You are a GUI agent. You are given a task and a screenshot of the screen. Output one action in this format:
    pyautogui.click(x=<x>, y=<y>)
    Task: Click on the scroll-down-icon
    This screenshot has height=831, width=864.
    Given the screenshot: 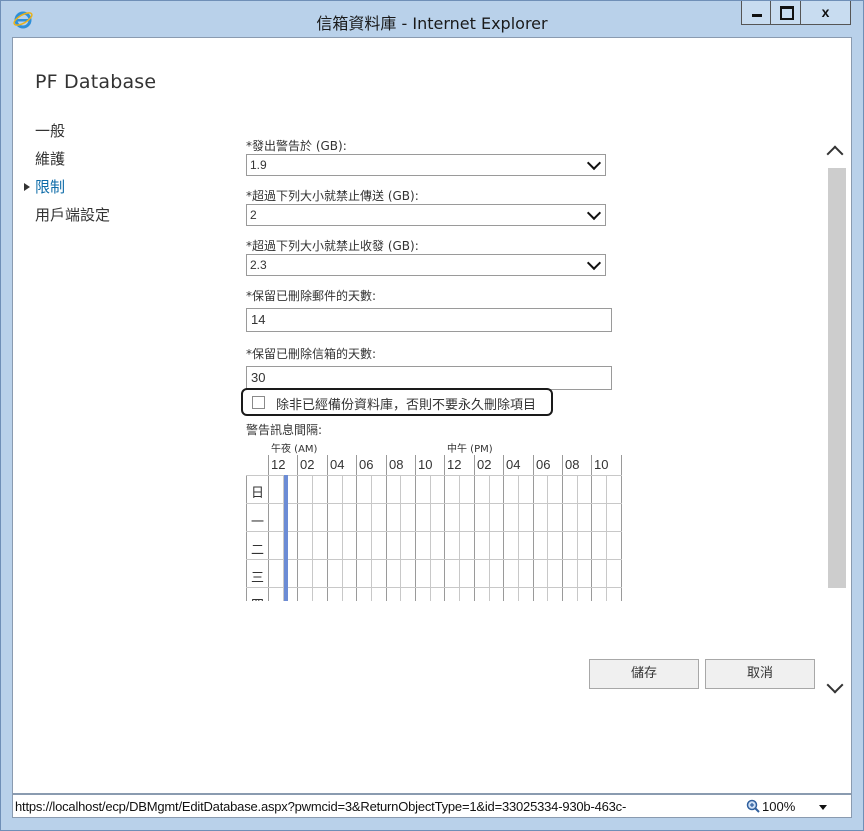 What is the action you would take?
    pyautogui.click(x=835, y=685)
    